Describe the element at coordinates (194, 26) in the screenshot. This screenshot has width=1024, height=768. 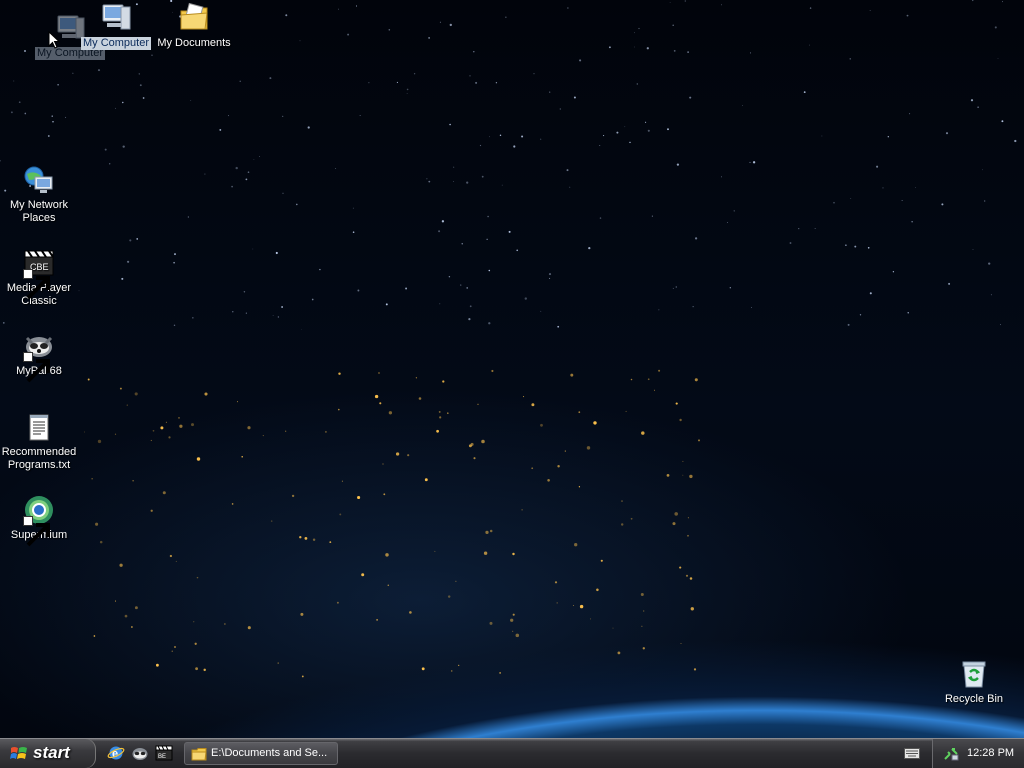
I see `desktop-icon-my-documents: My Documents` at that location.